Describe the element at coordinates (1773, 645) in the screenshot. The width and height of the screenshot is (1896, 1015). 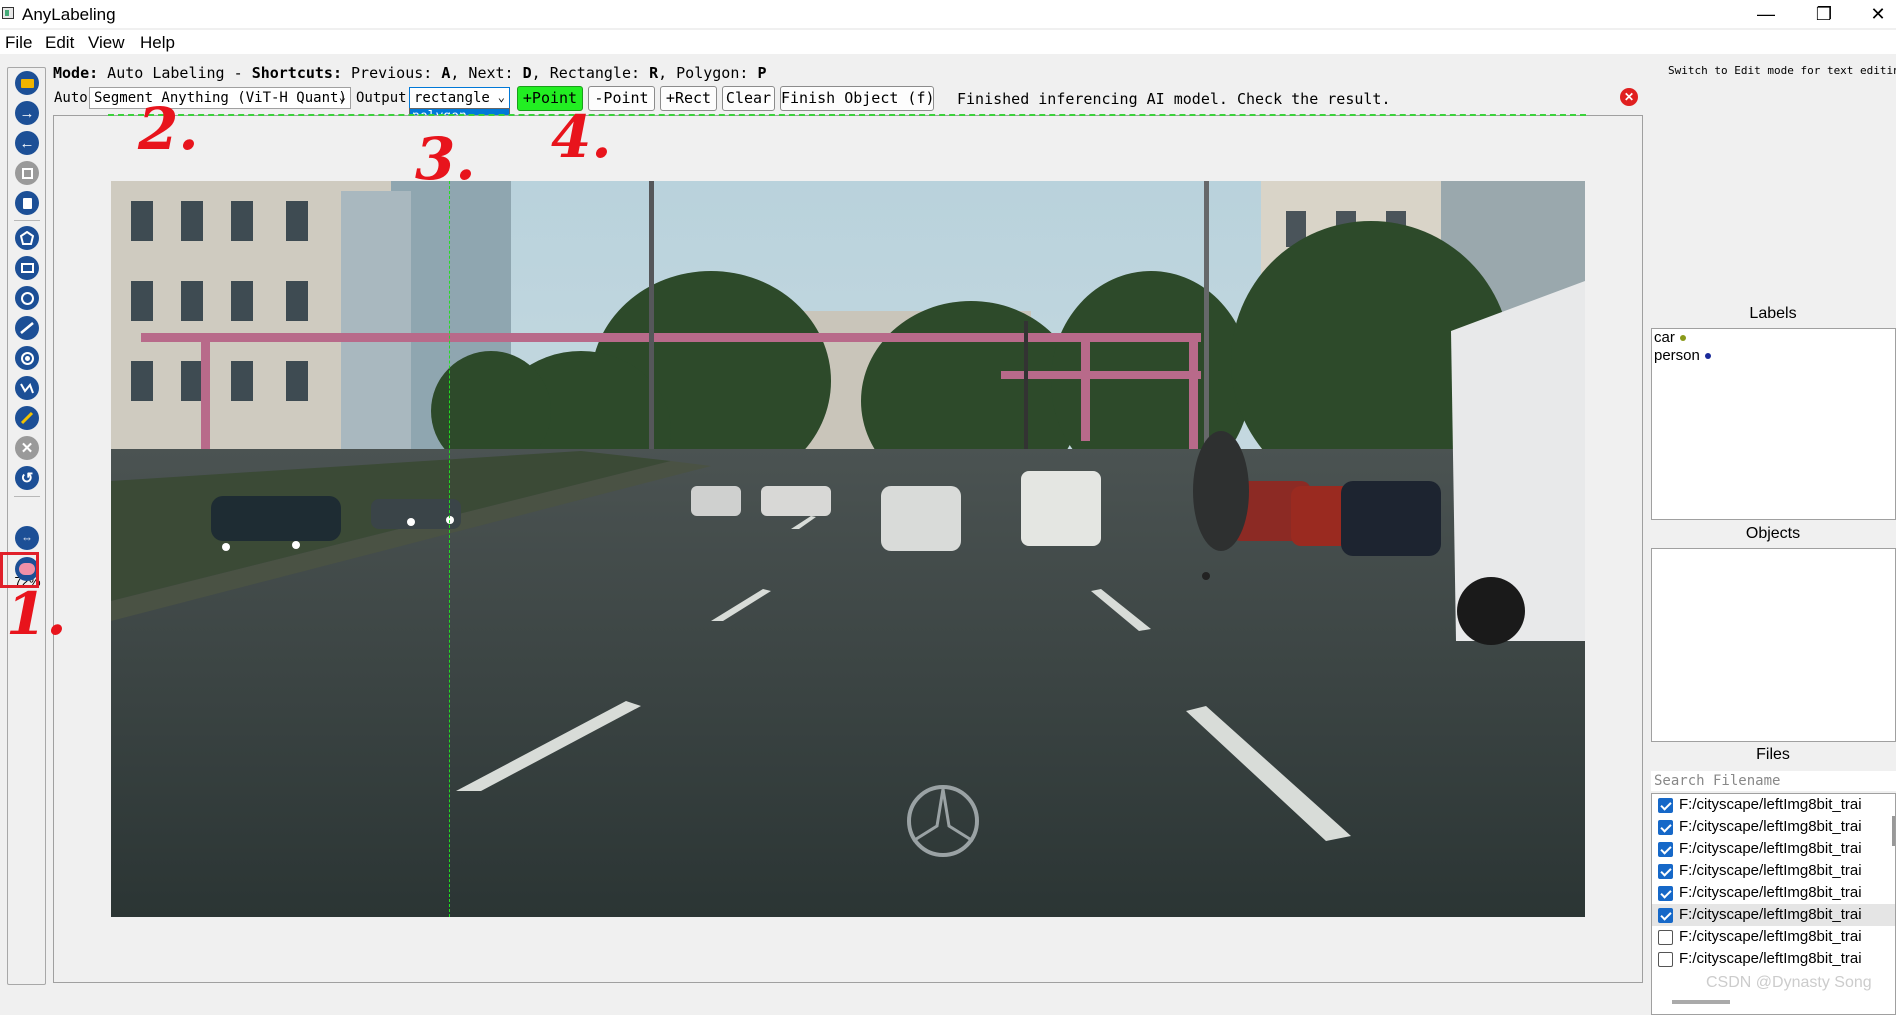
I see `objects-list` at that location.